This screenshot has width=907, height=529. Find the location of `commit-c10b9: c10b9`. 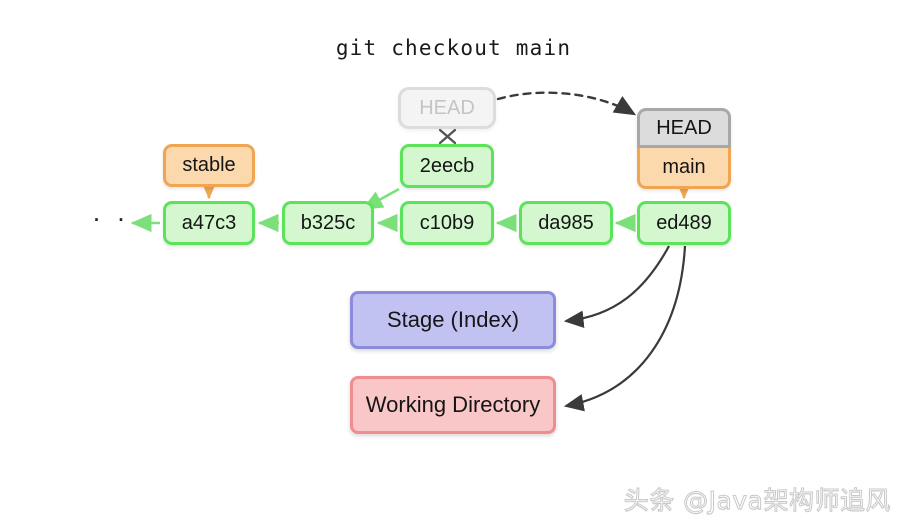

commit-c10b9: c10b9 is located at coordinates (447, 223).